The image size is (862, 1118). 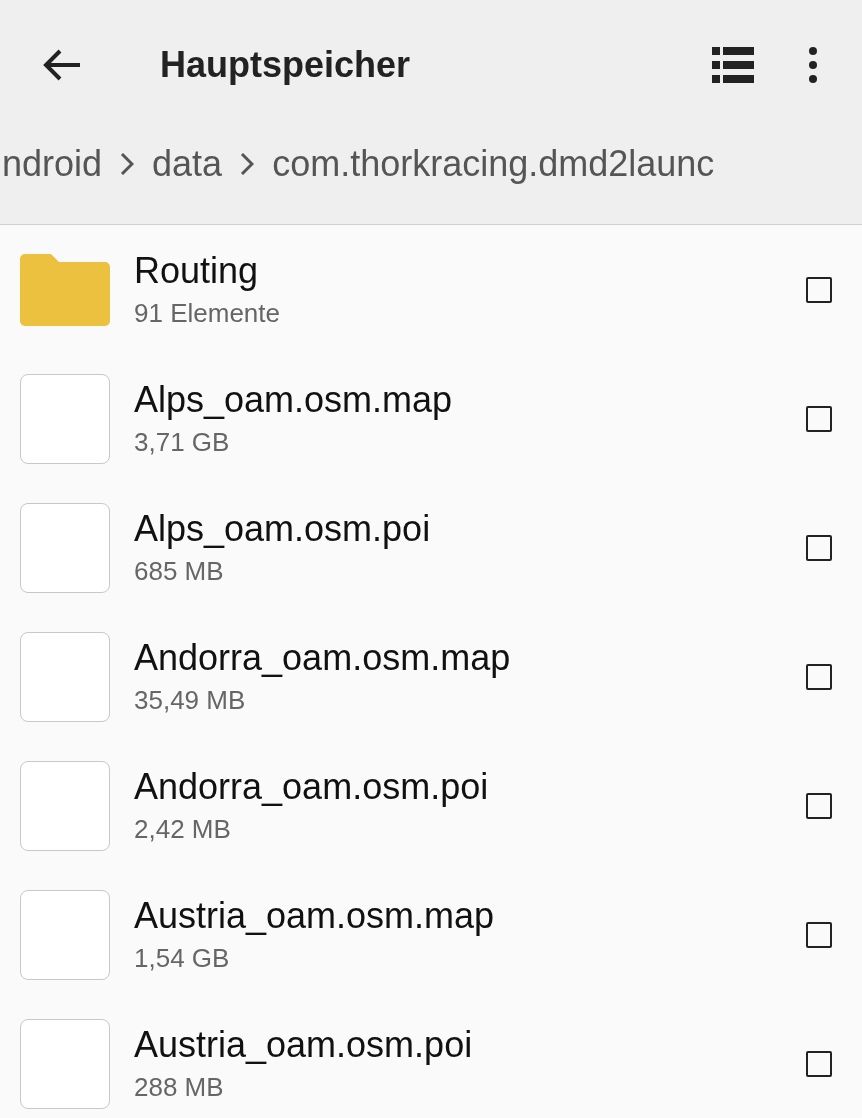 I want to click on breadcrumb-item: com.thorkracing.dmd2launc, so click(x=493, y=163).